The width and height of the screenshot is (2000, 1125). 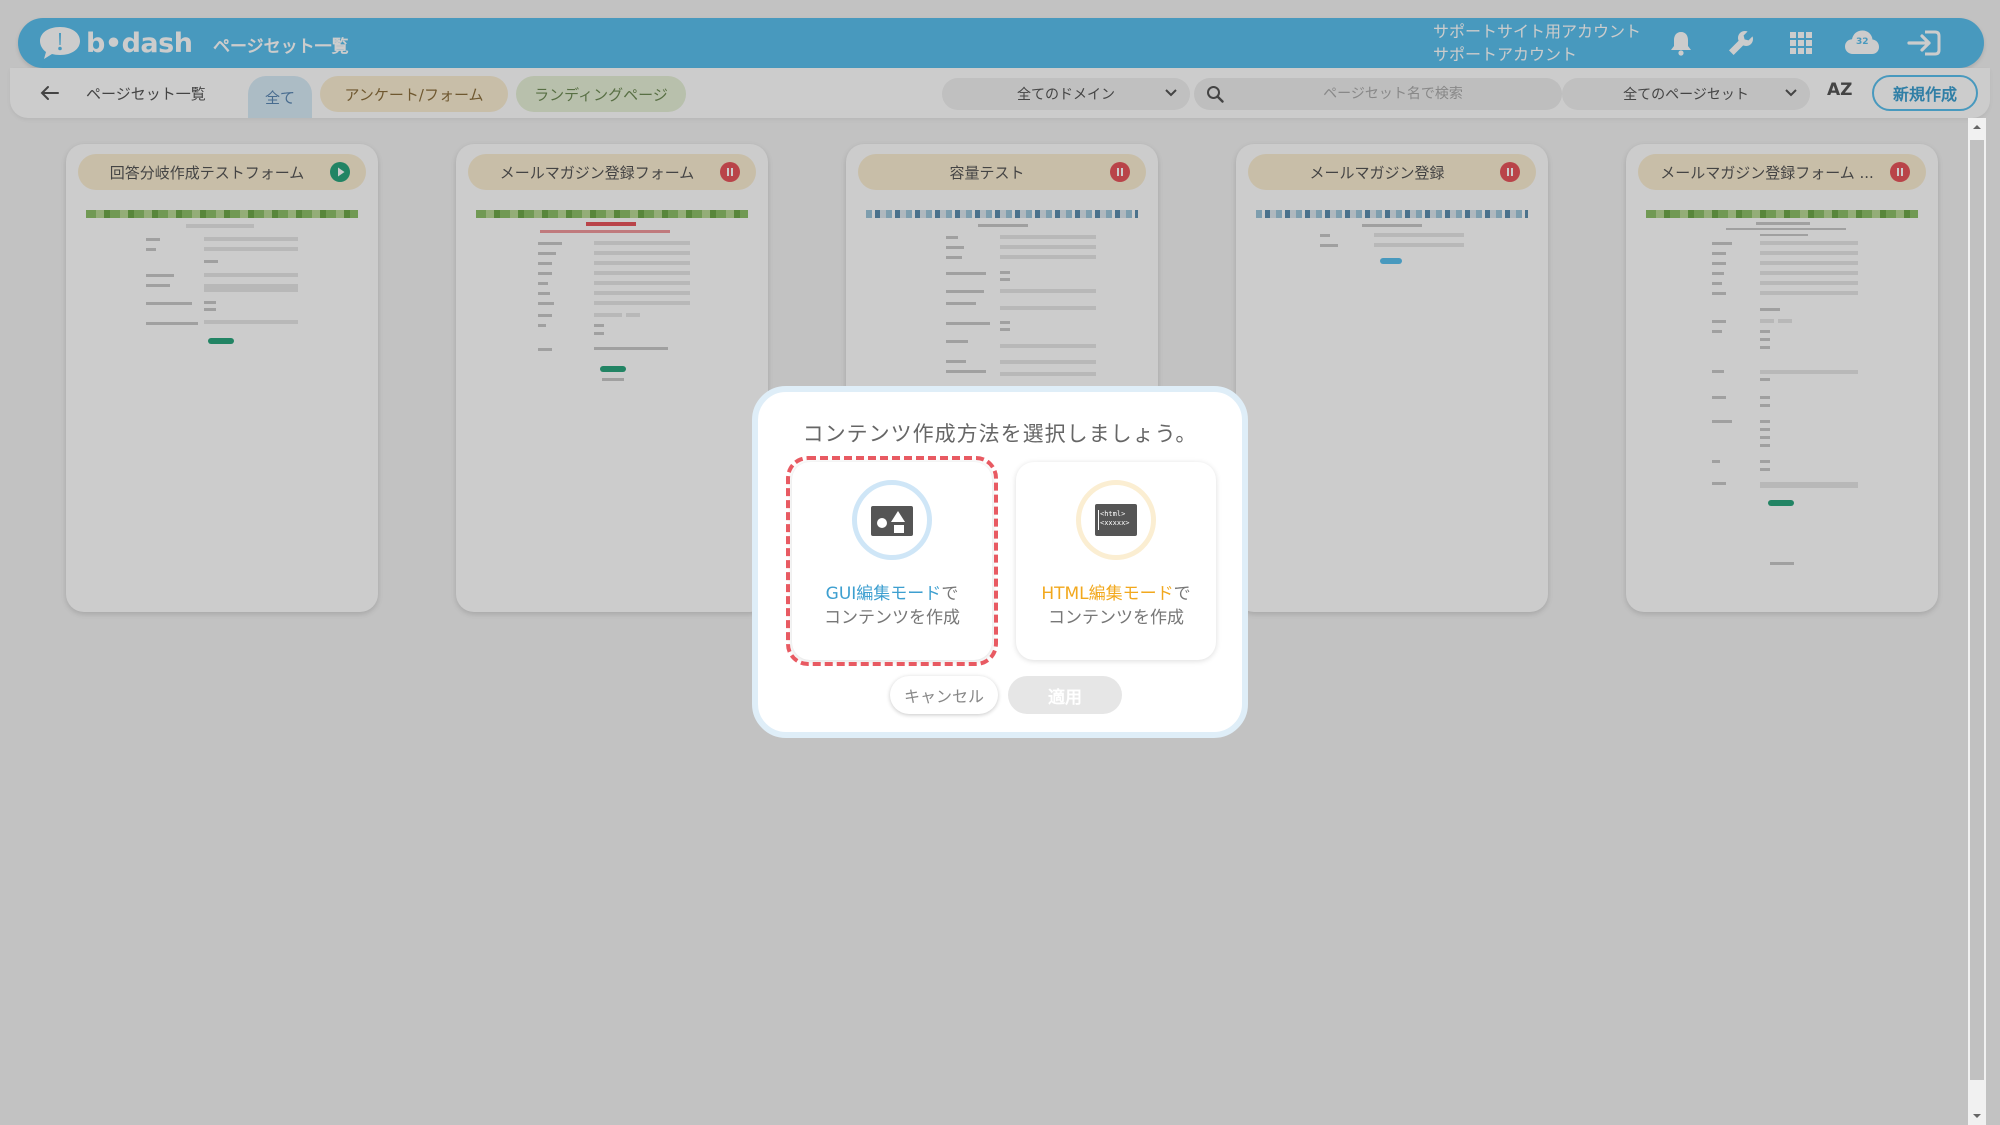 What do you see at coordinates (1182, 594) in the screenshot?
I see `html-suffix: で` at bounding box center [1182, 594].